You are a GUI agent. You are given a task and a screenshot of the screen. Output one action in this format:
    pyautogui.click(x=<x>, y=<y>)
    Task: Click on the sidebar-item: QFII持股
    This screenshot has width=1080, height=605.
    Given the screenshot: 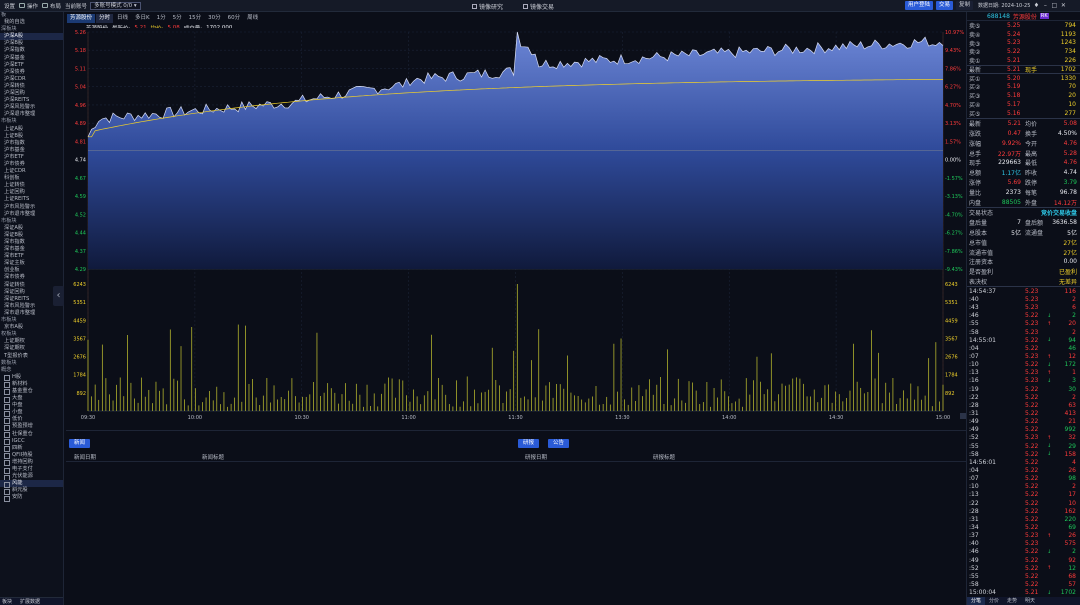 What is the action you would take?
    pyautogui.click(x=31, y=456)
    